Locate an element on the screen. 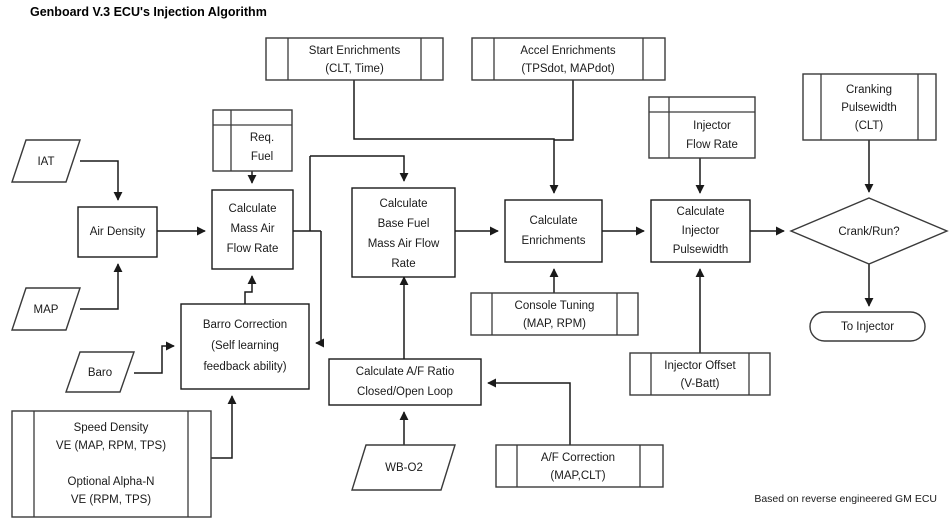  node-wb-o2: WB-O2 is located at coordinates (403, 467).